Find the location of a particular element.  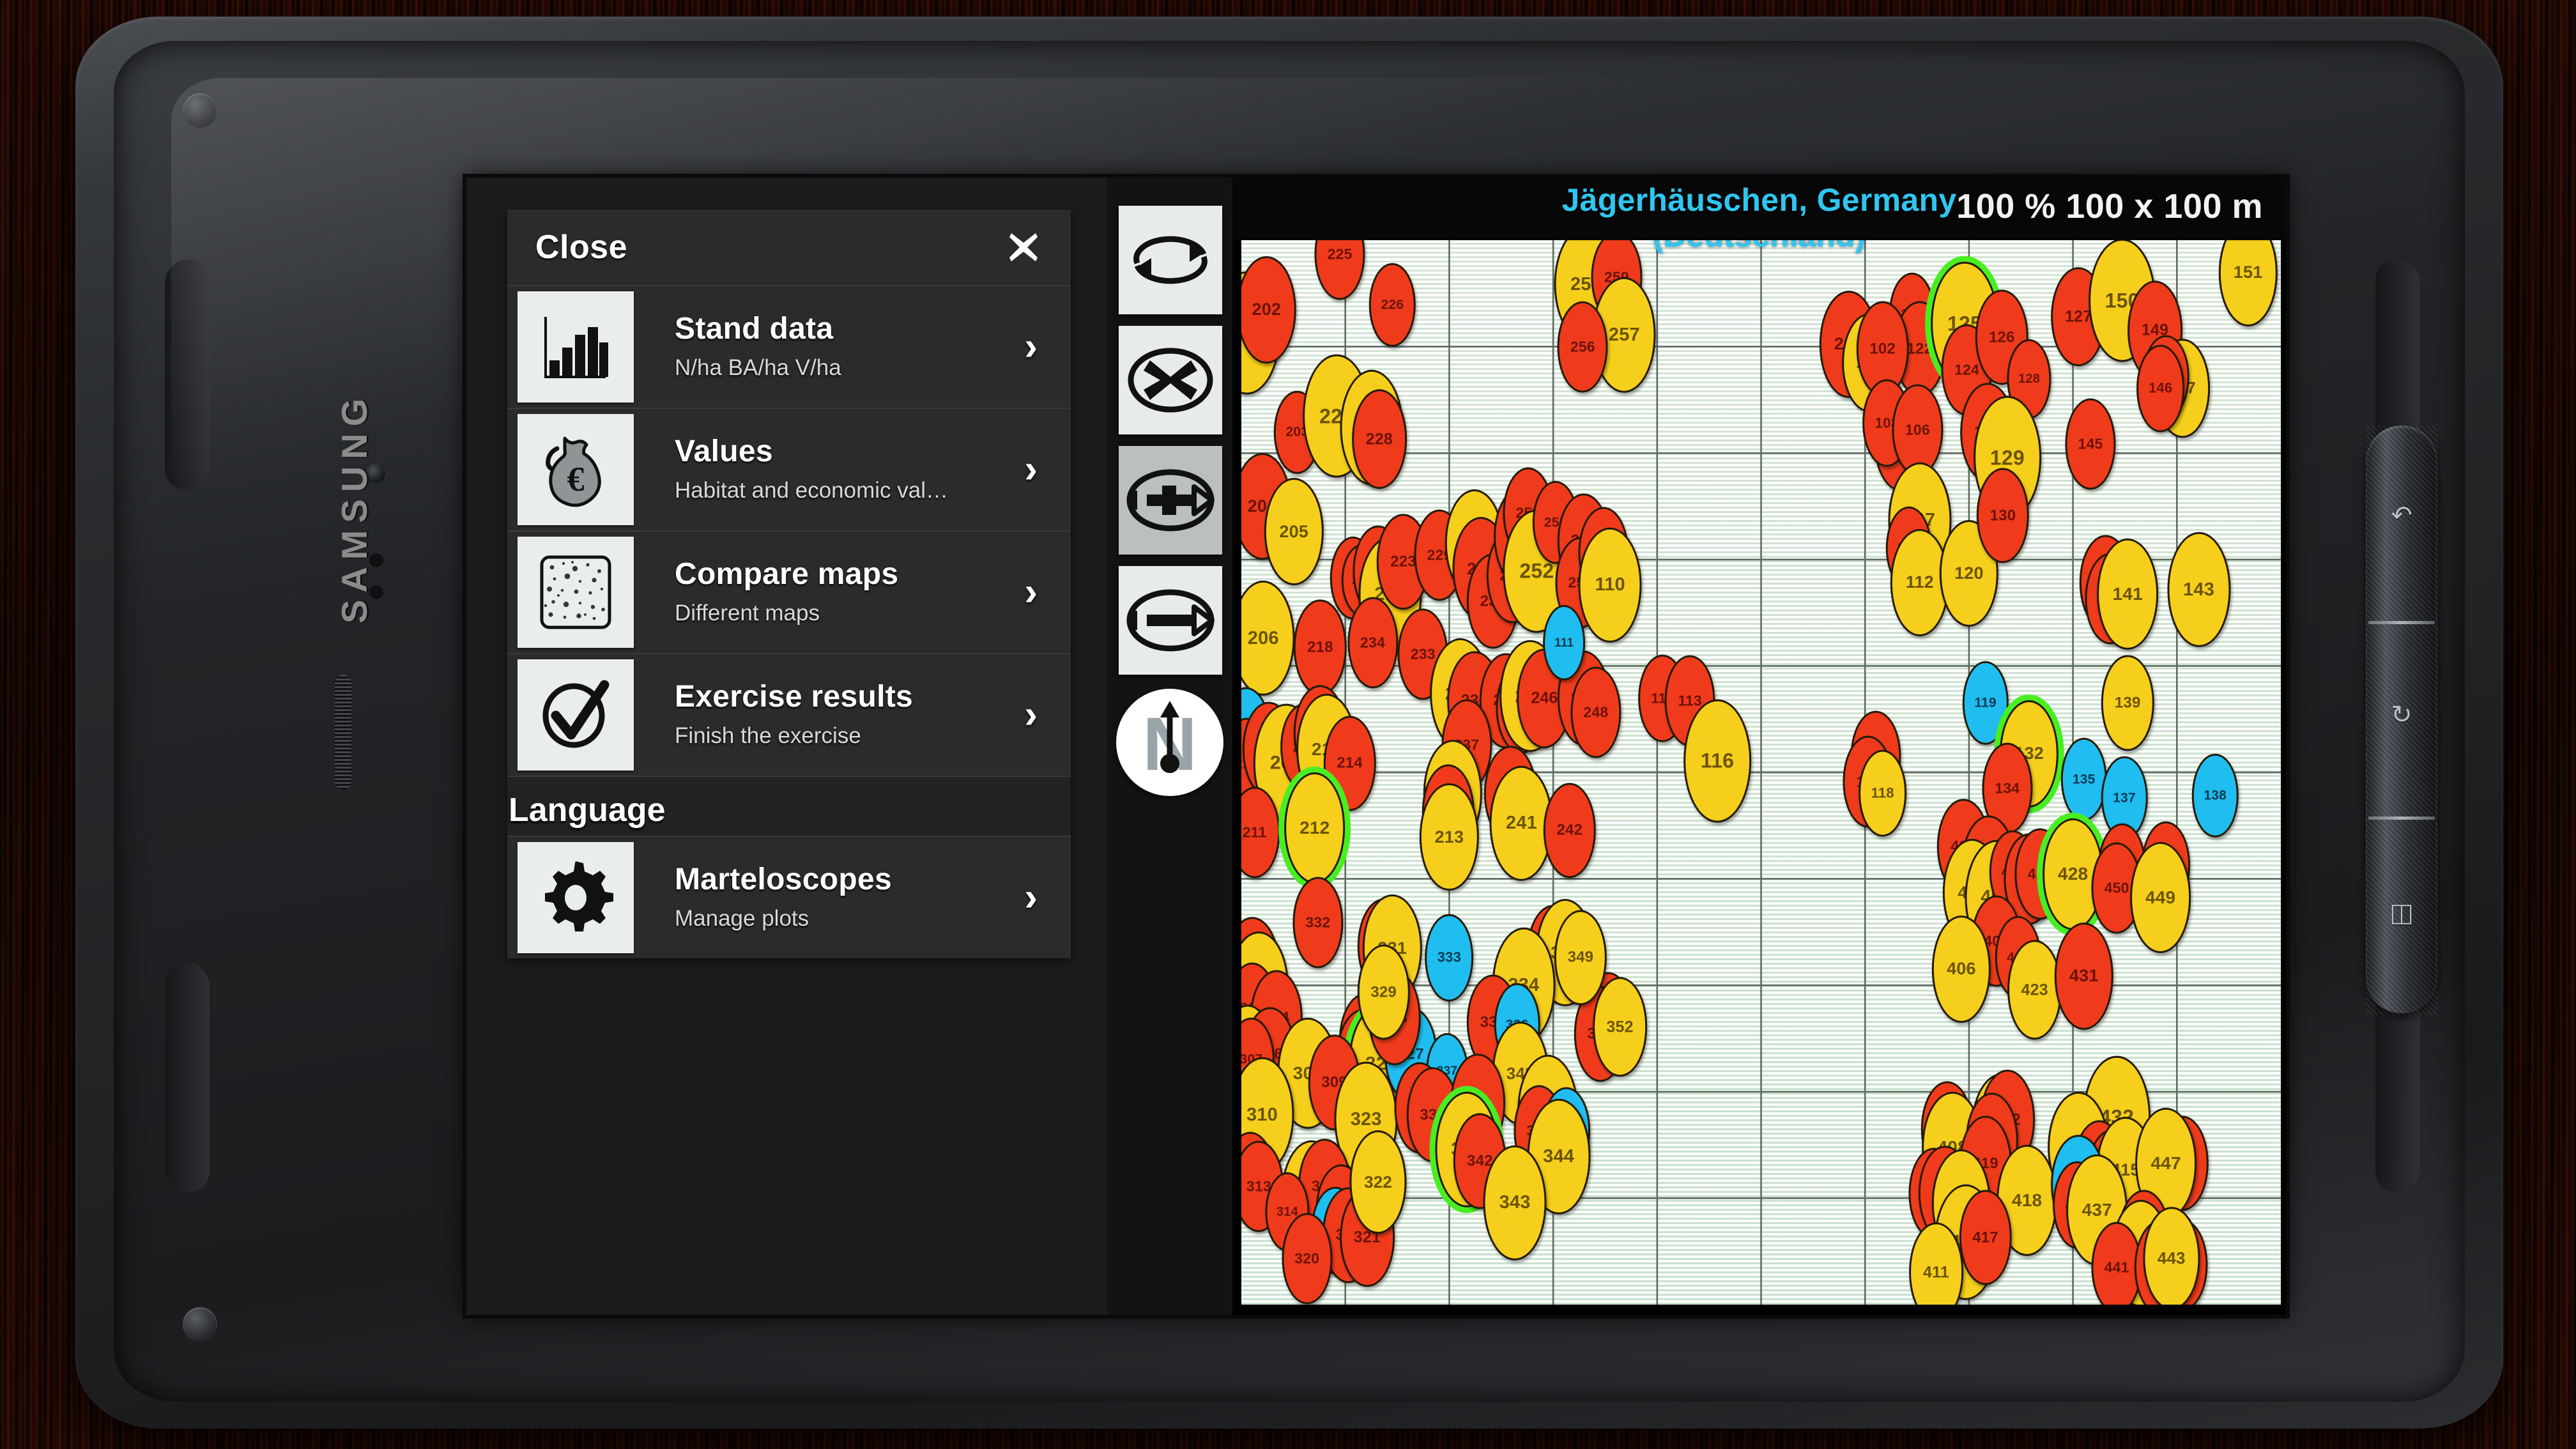

menu-item-values: € Values Habitat and economic val… › is located at coordinates (789, 469).